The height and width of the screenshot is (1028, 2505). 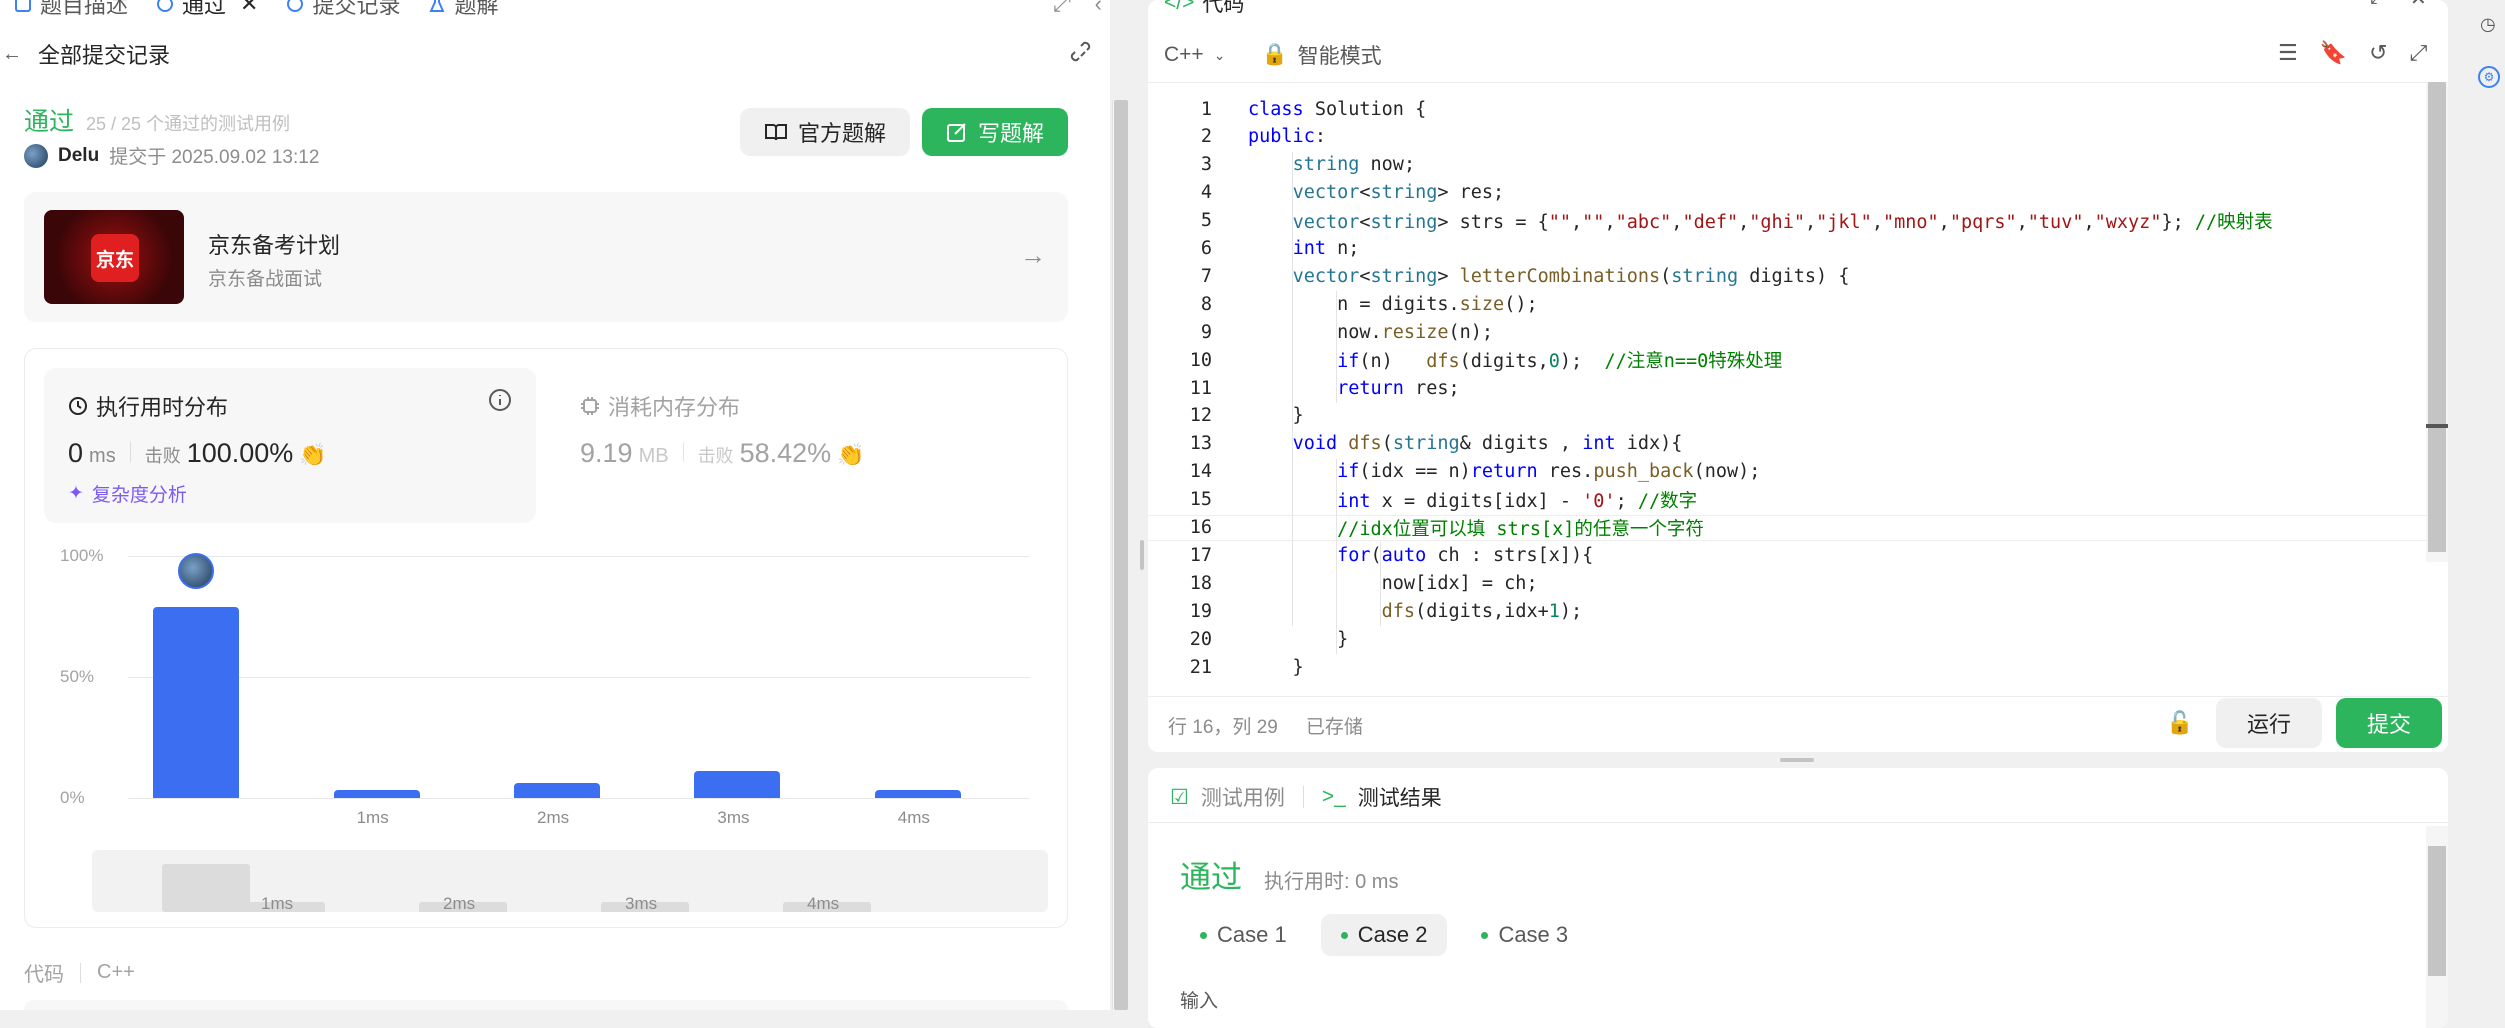 What do you see at coordinates (207, 10) in the screenshot?
I see `tab-accepted: 通过 ✕` at bounding box center [207, 10].